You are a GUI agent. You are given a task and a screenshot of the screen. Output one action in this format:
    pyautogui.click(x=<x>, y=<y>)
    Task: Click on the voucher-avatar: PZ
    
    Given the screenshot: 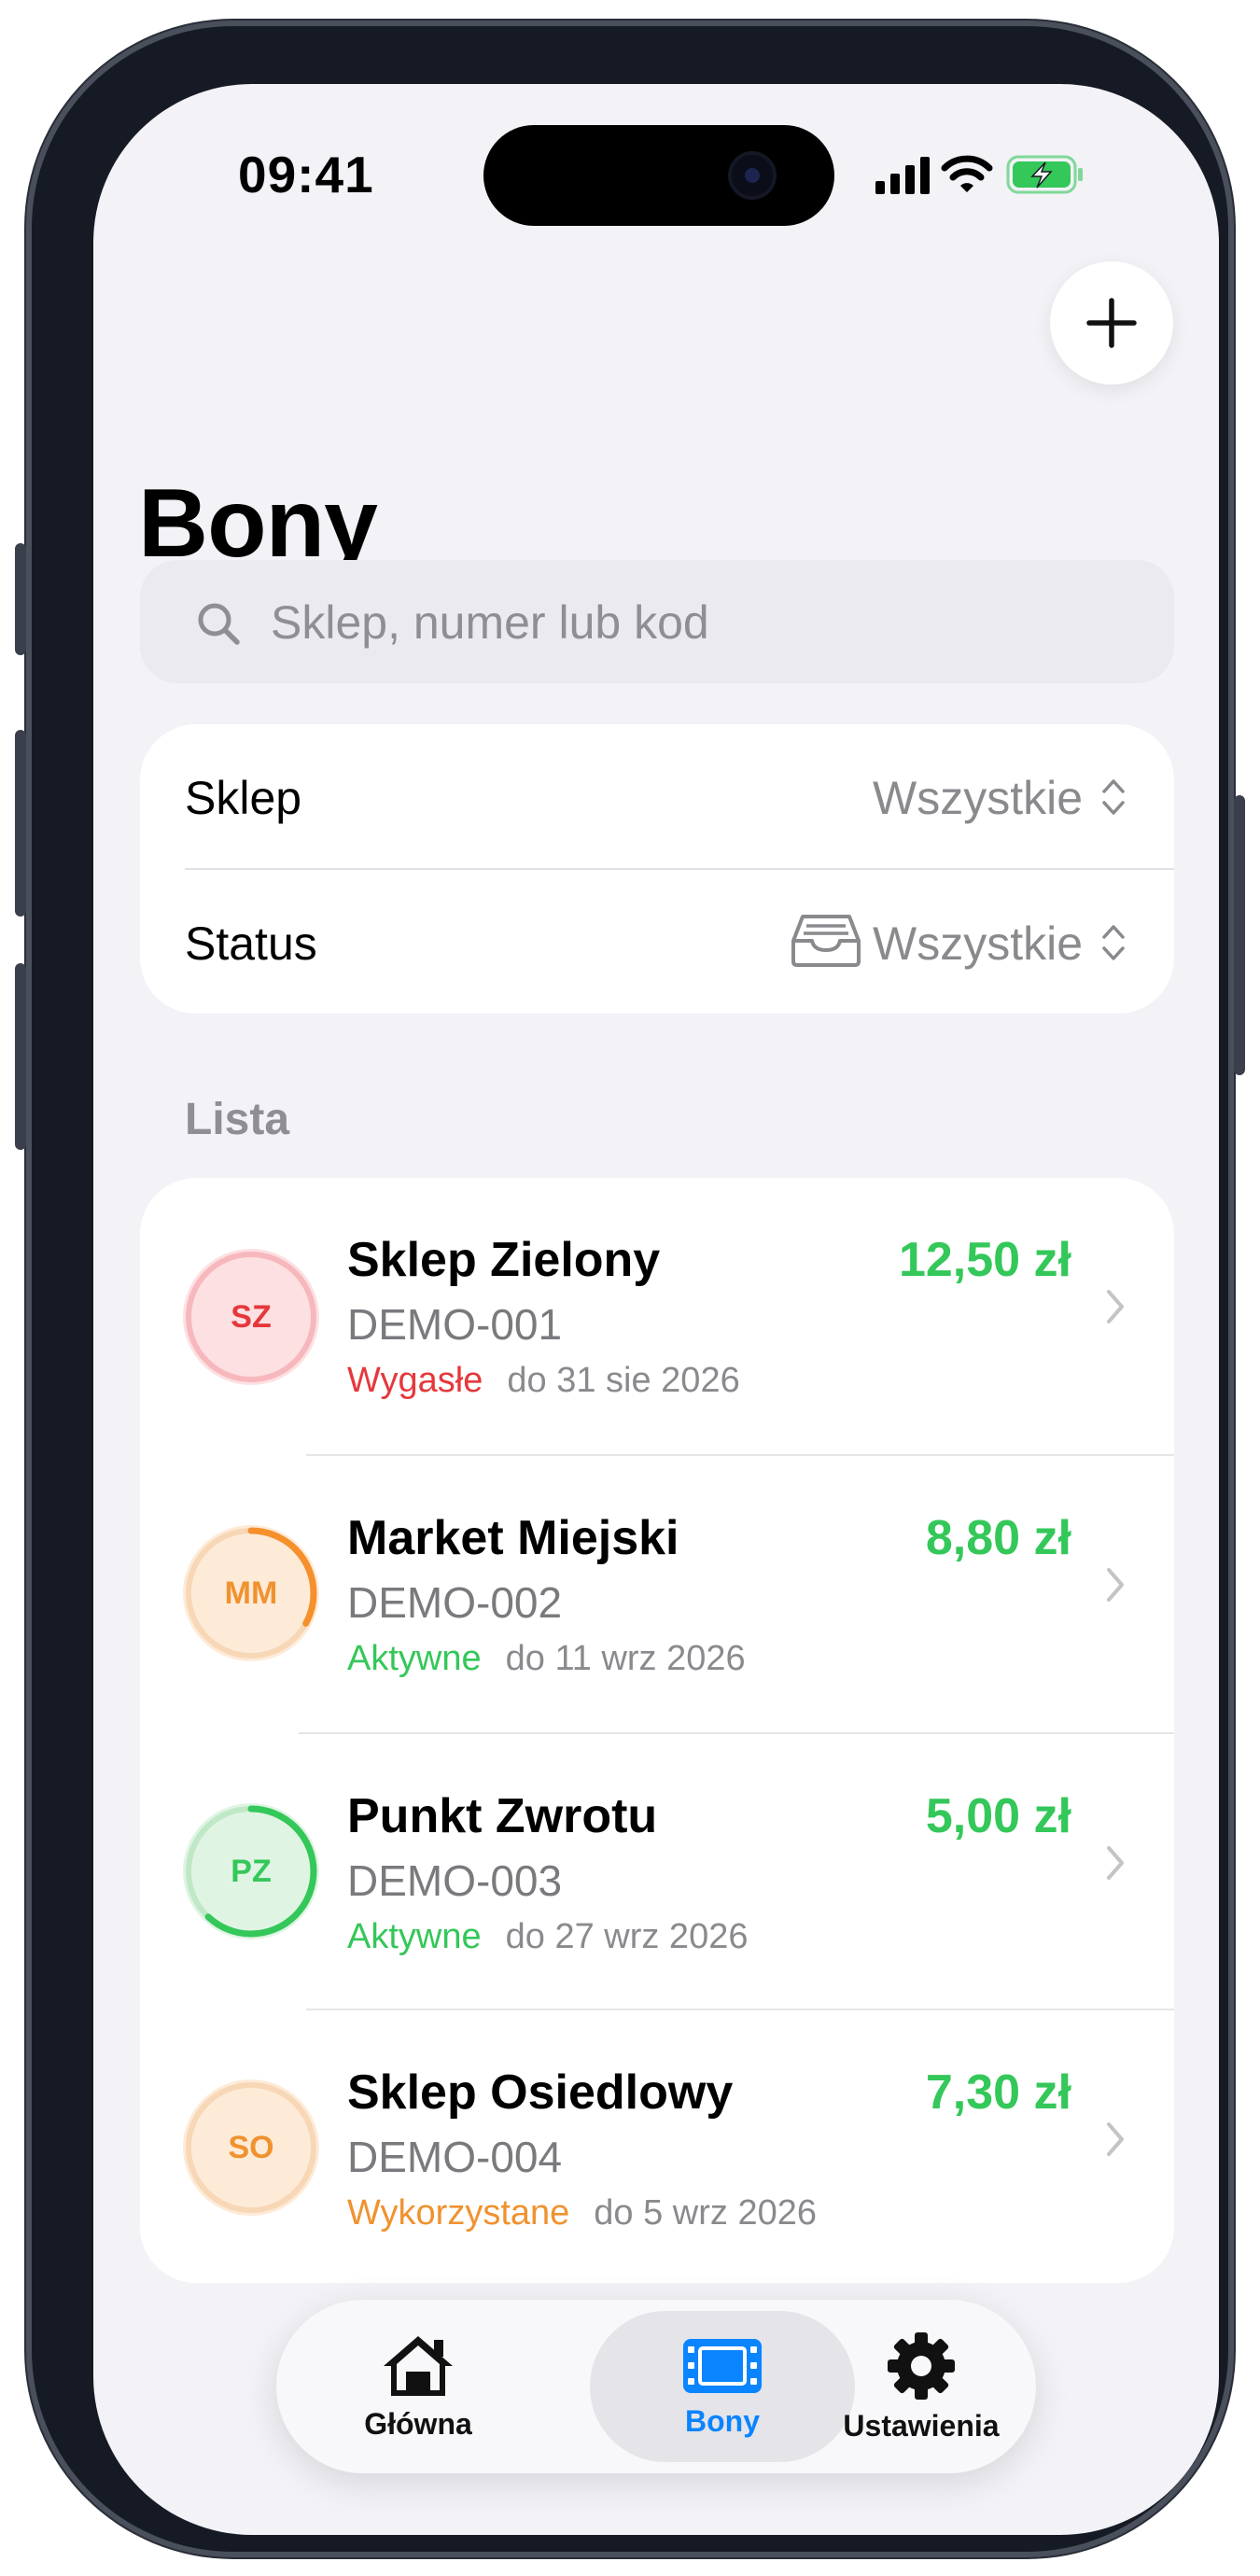 What is the action you would take?
    pyautogui.click(x=251, y=1871)
    